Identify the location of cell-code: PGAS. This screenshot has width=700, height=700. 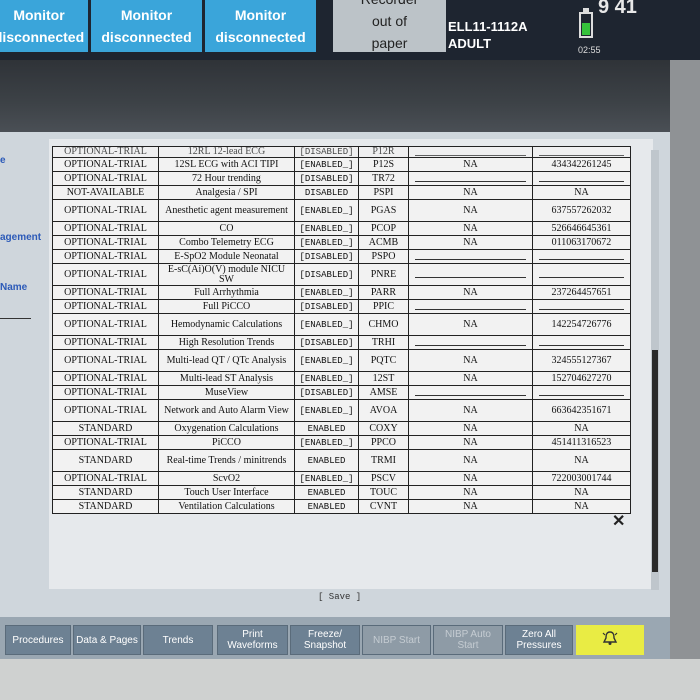
(383, 210).